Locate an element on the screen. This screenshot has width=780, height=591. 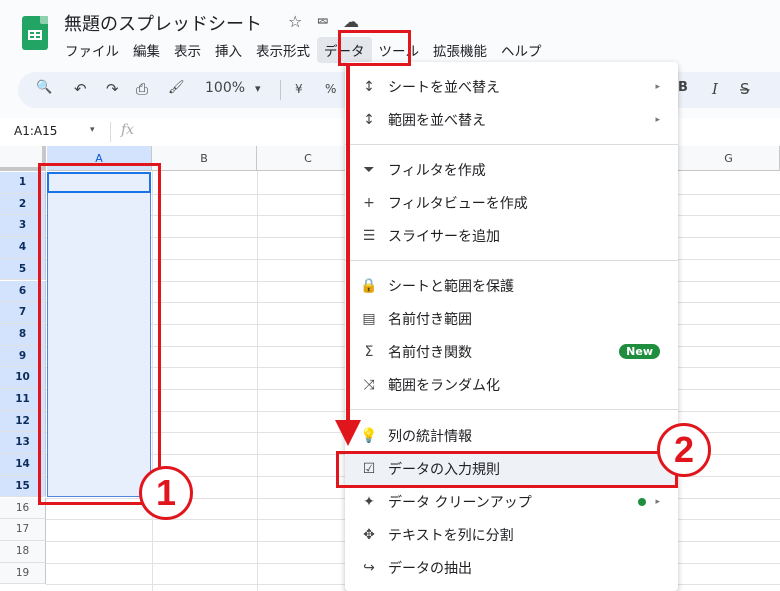
redo-icon: ↷ is located at coordinates (112, 89).